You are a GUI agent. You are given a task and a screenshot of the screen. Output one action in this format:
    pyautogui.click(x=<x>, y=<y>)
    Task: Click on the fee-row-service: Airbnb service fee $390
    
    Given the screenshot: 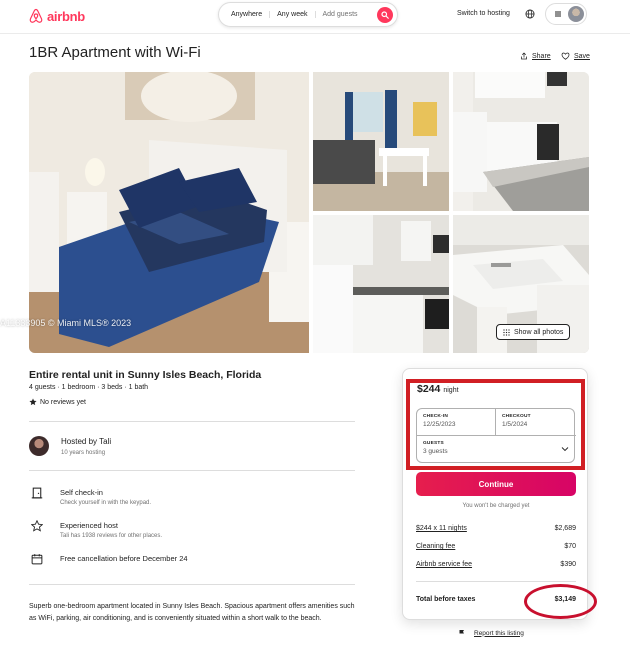 What is the action you would take?
    pyautogui.click(x=496, y=564)
    